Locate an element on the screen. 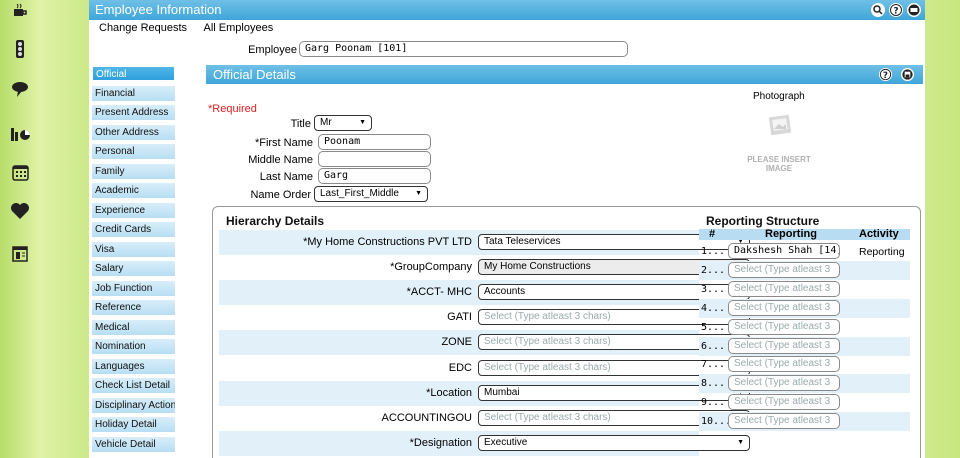 The width and height of the screenshot is (960, 458). all-employees-link: All Employees is located at coordinates (239, 28).